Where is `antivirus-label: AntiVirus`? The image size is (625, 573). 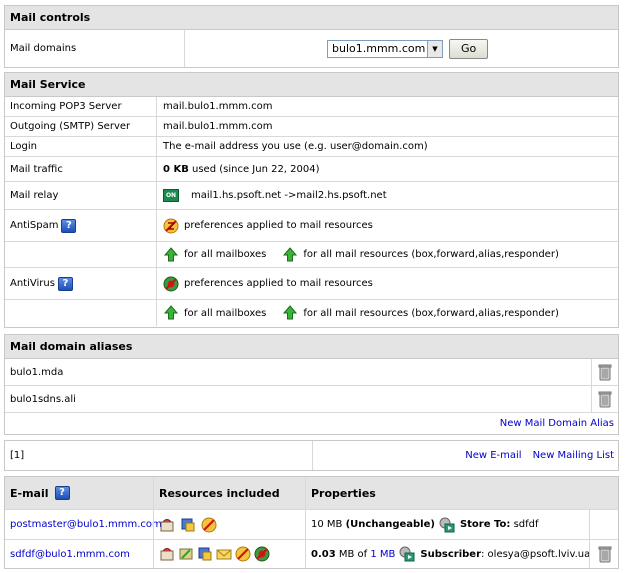 antivirus-label: AntiVirus is located at coordinates (32, 283).